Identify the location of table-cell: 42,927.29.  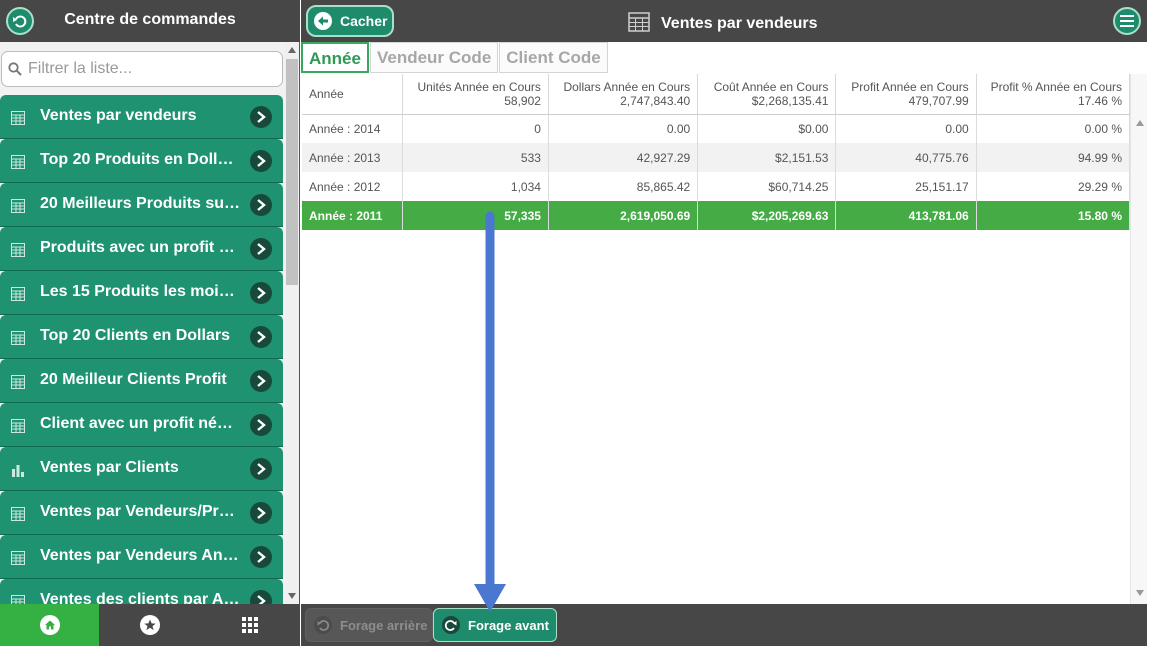
(623, 157).